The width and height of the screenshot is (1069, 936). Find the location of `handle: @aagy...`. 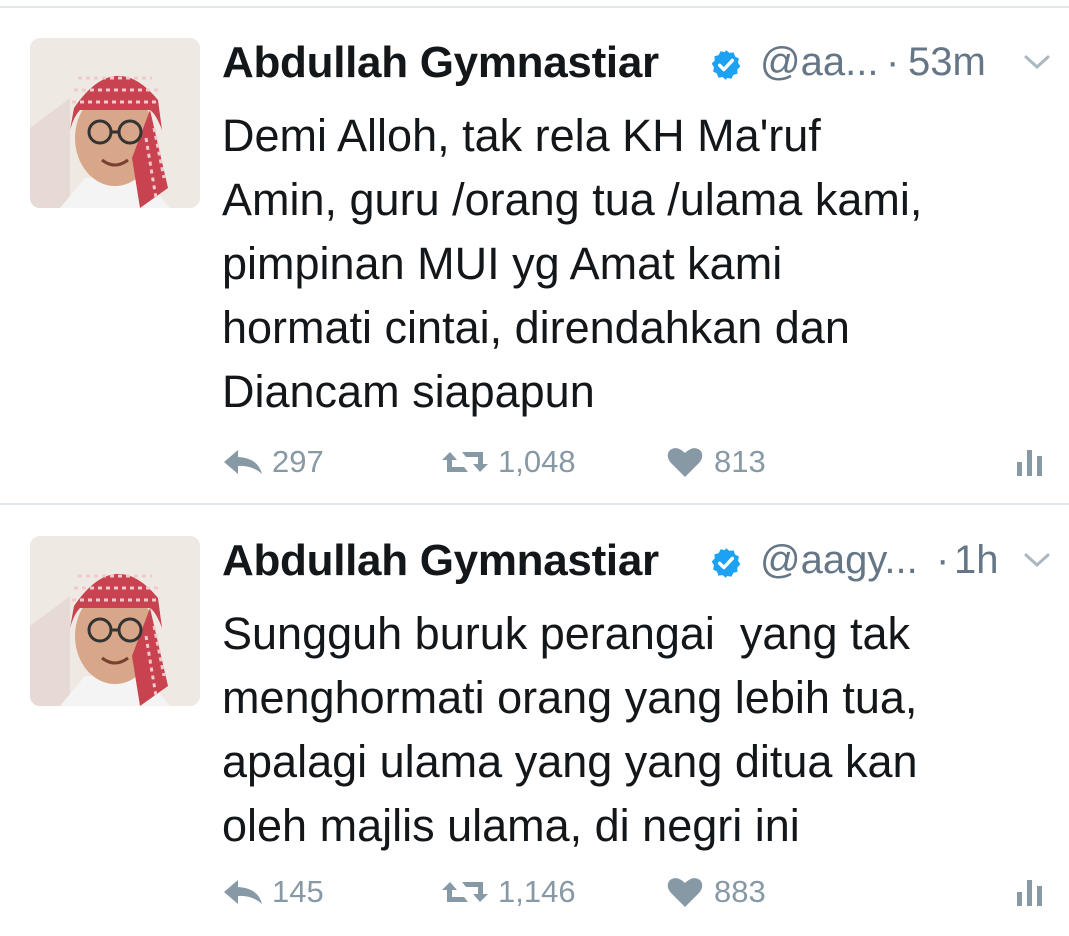

handle: @aagy... is located at coordinates (839, 560).